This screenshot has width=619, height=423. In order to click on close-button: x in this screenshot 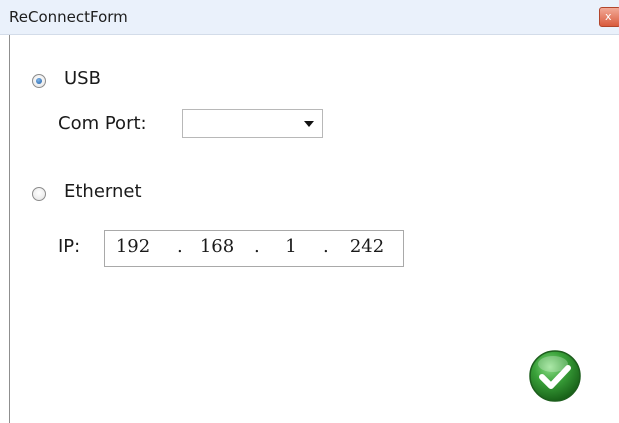, I will do `click(609, 17)`.